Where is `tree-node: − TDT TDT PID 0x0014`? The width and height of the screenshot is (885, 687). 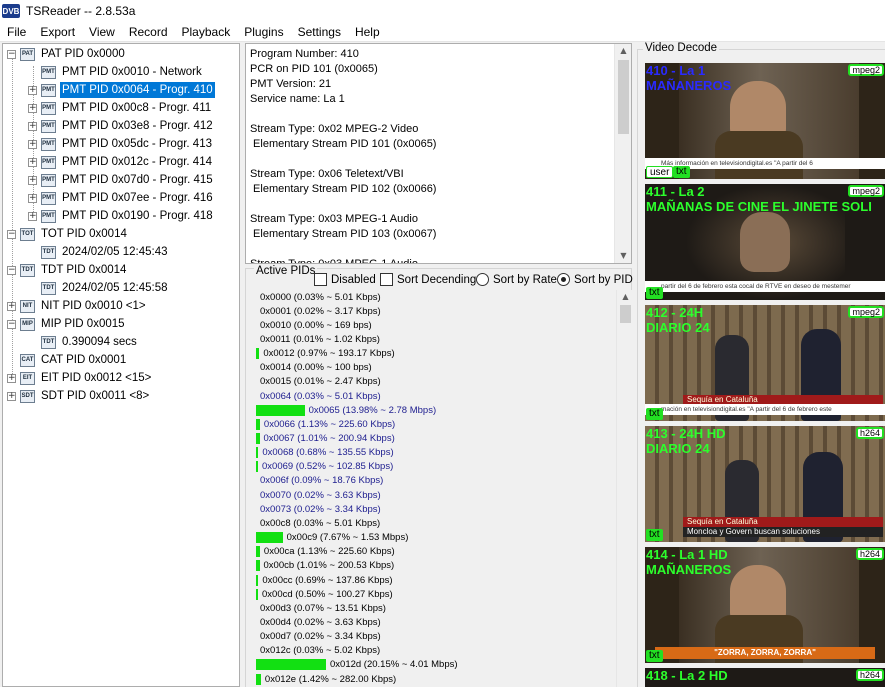 tree-node: − TDT TDT PID 0x0014 is located at coordinates (67, 270).